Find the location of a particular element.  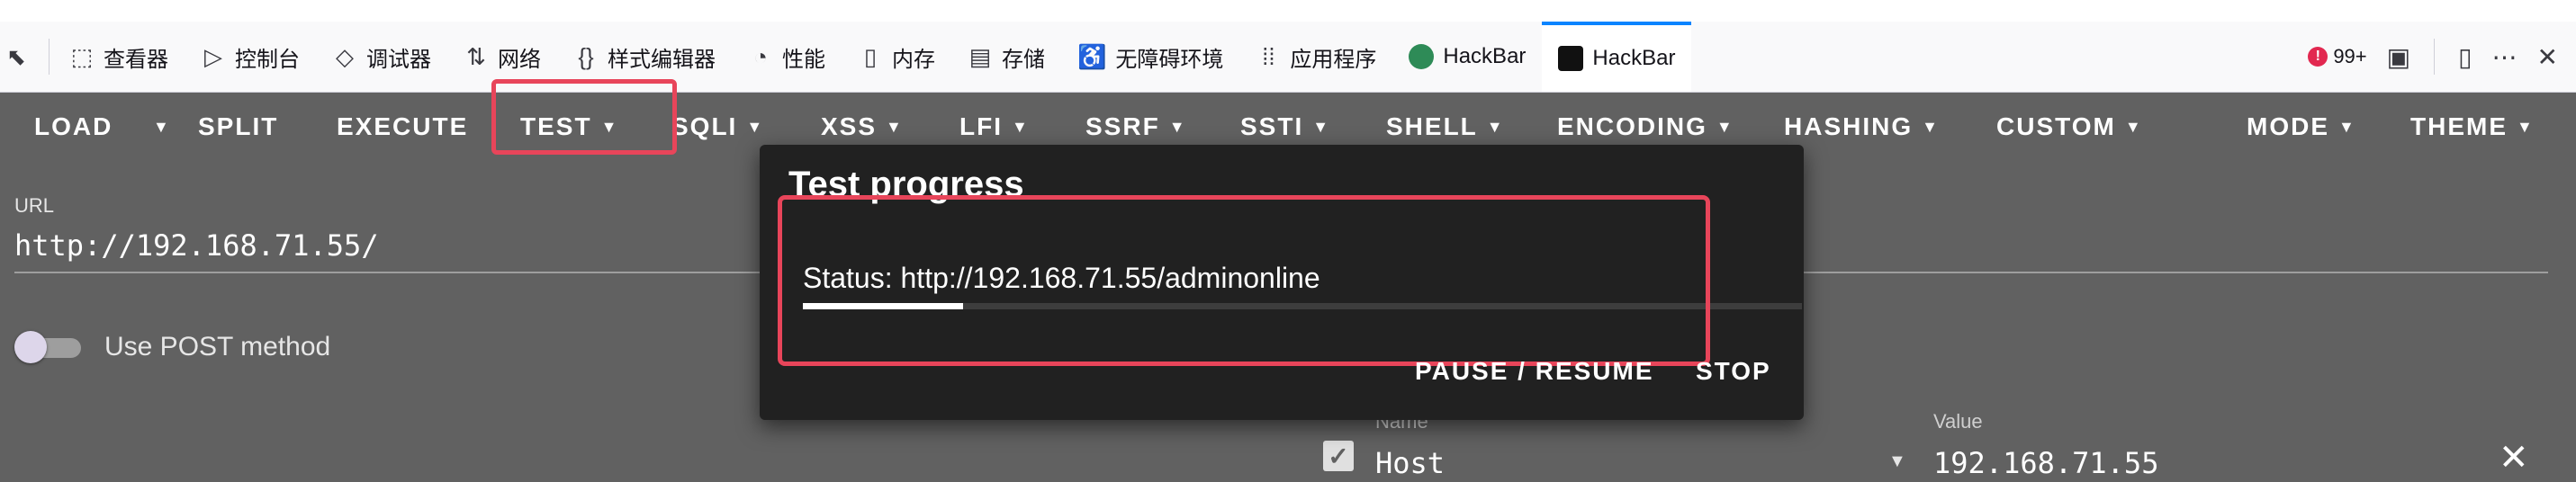

devtools-tab-label: 控制台 is located at coordinates (267, 59).